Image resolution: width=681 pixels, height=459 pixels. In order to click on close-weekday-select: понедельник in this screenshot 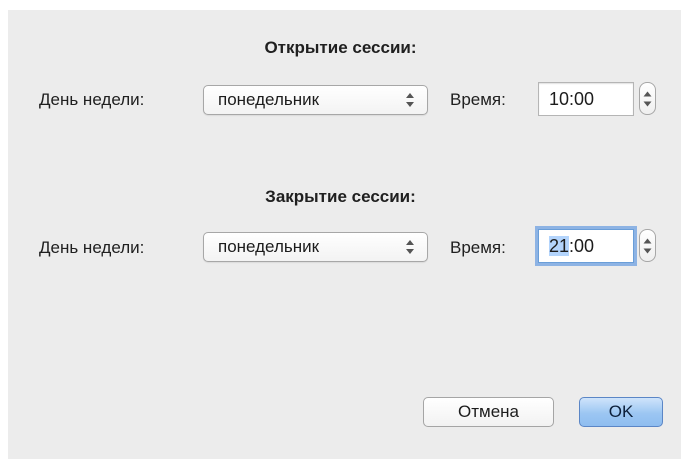, I will do `click(315, 247)`.